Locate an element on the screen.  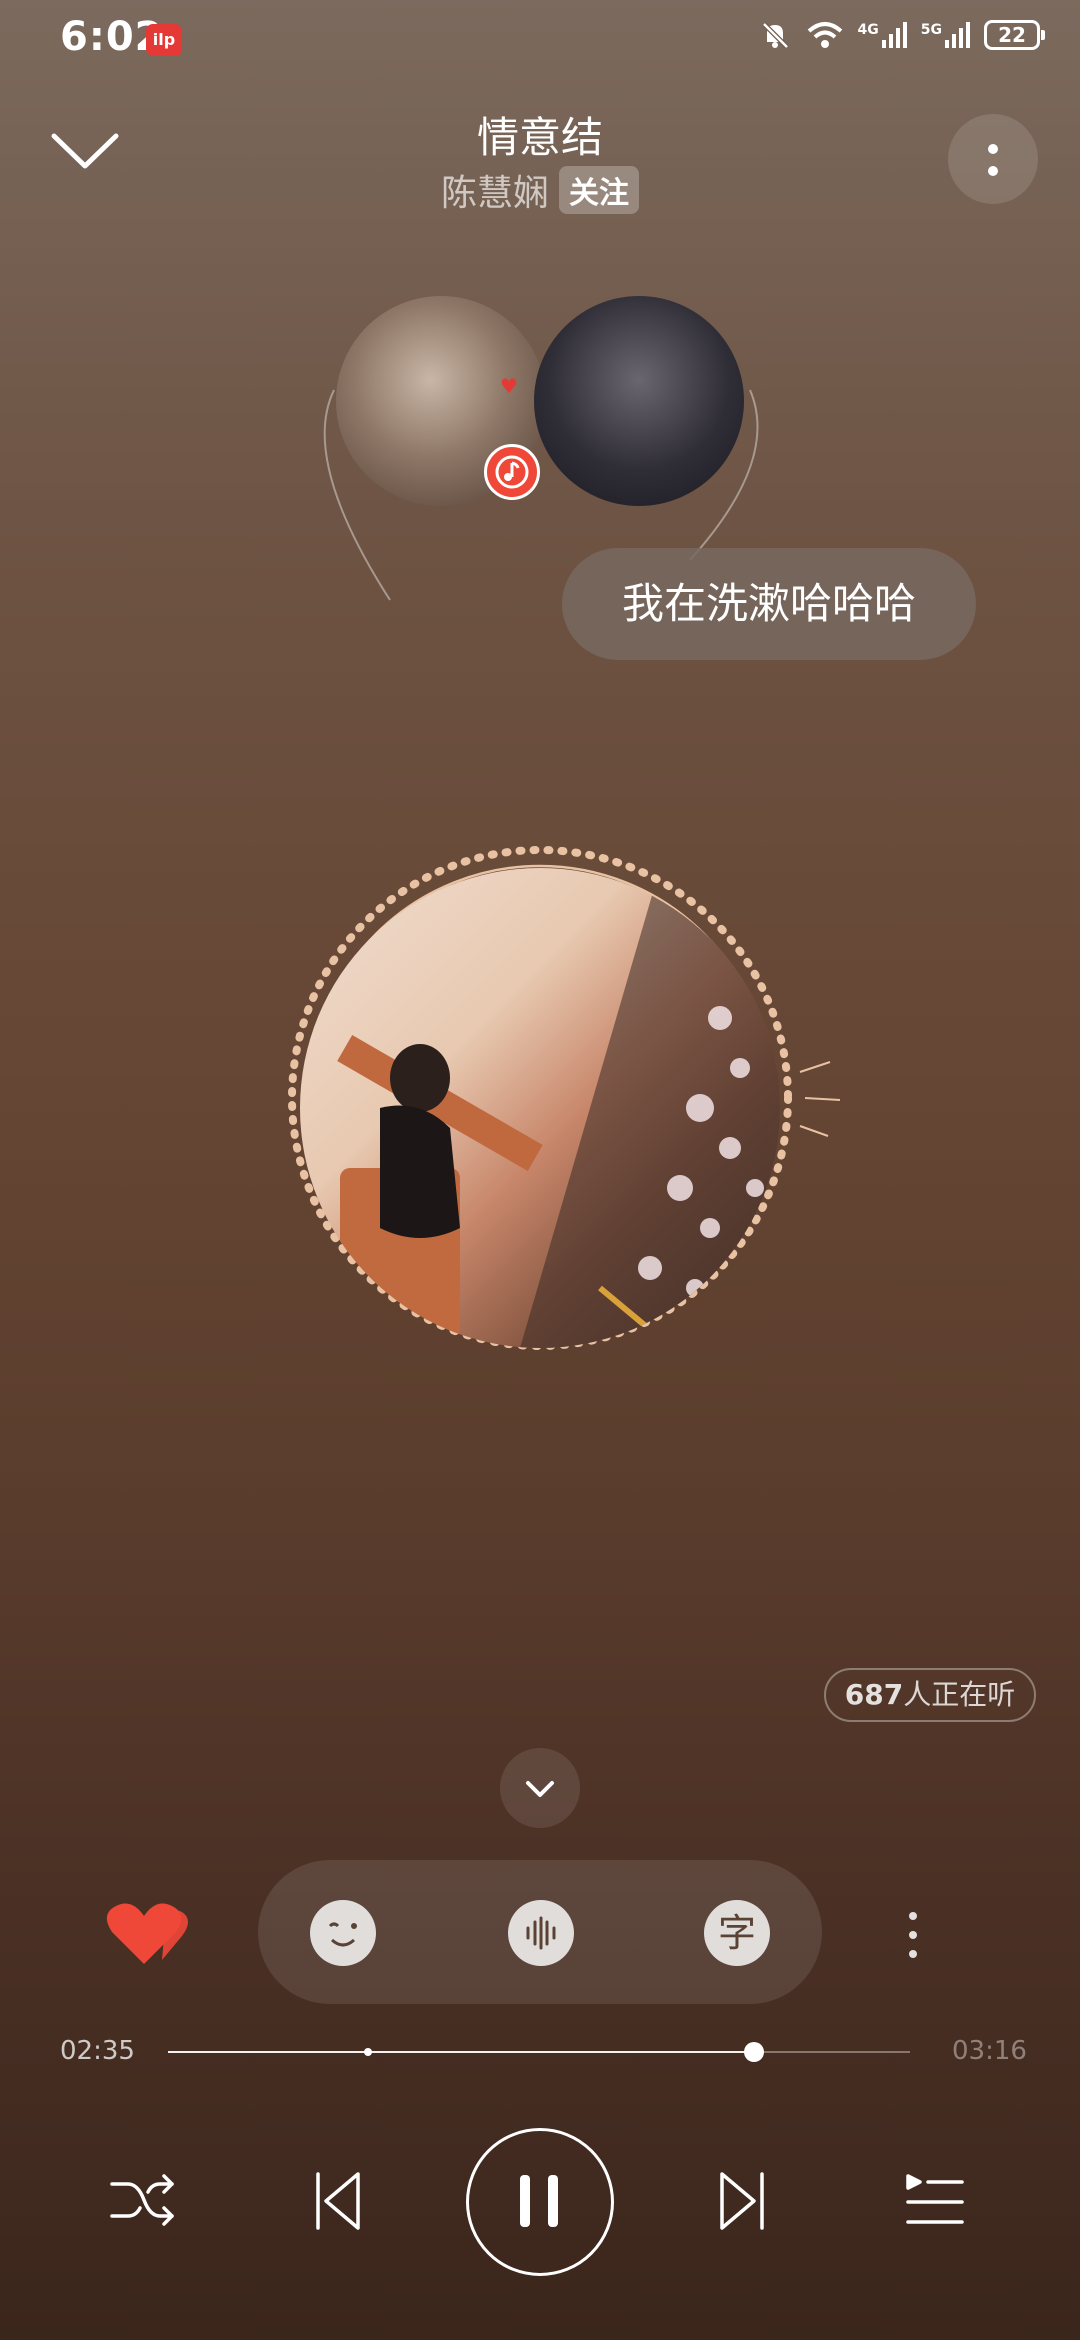
pause-icon is located at coordinates (539, 2201).